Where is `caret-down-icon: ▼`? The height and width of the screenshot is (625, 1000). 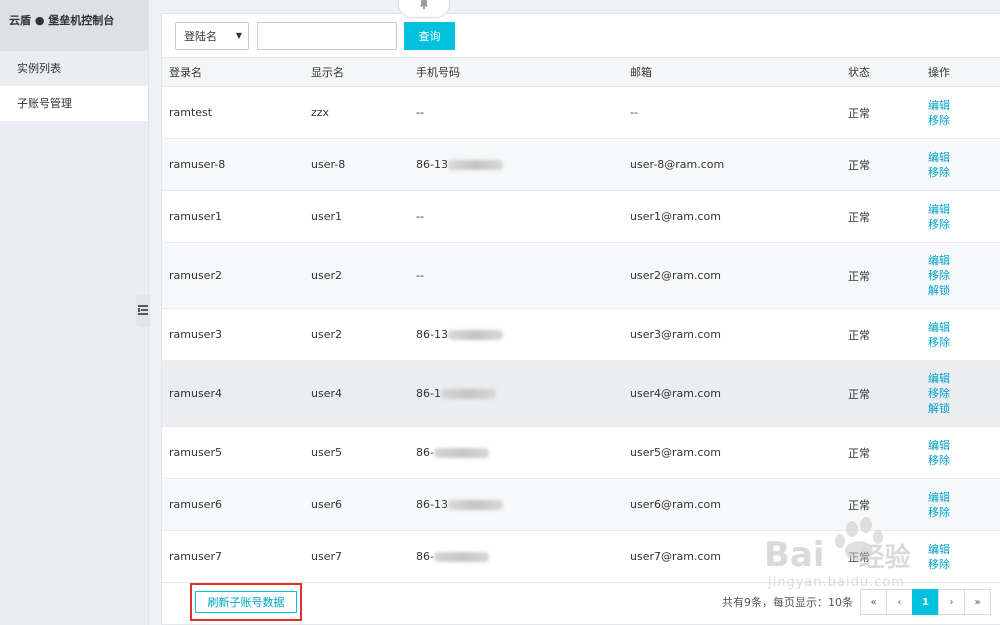
caret-down-icon: ▼ is located at coordinates (238, 35).